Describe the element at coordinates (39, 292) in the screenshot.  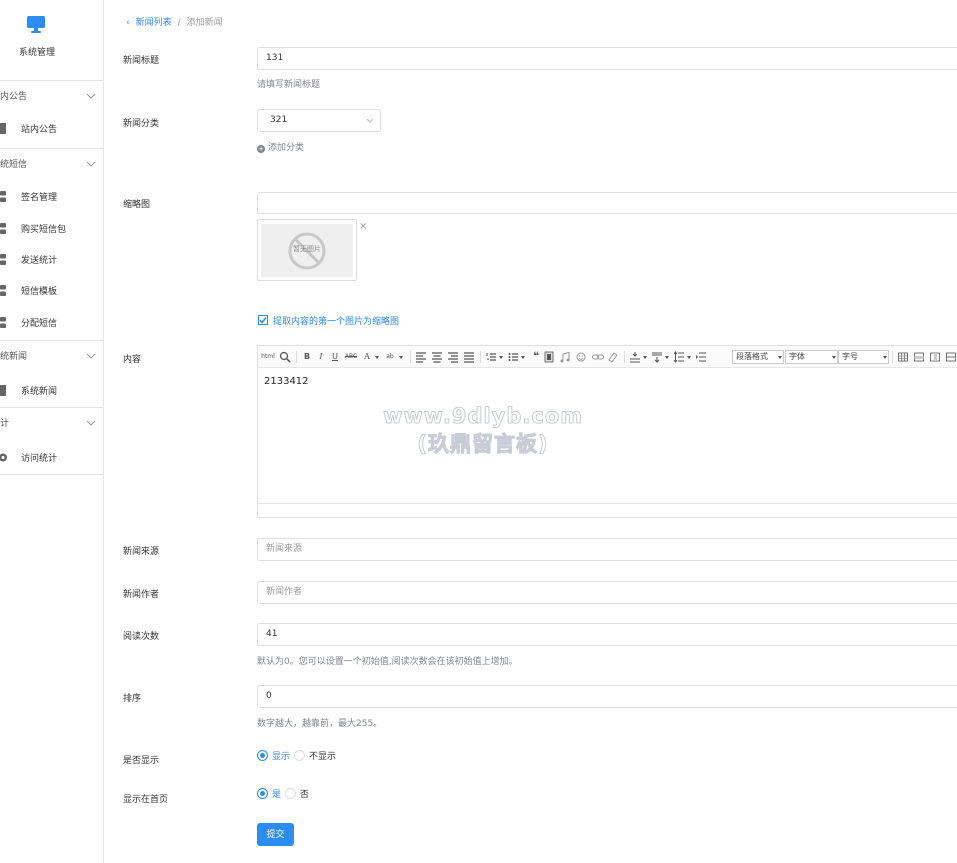
I see `sidebar-item-label: 短信模板` at that location.